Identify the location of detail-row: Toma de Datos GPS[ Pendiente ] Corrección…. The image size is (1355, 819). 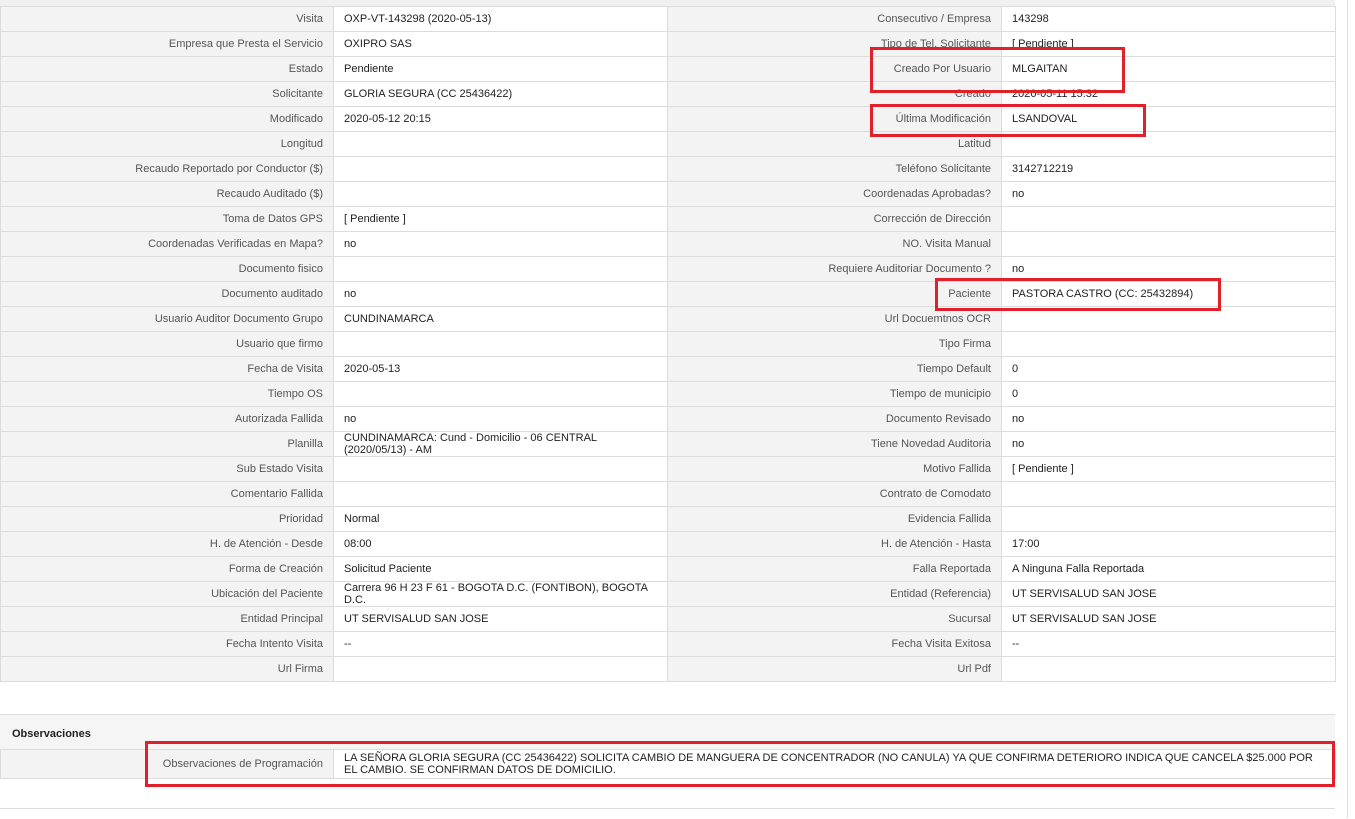
(668, 219).